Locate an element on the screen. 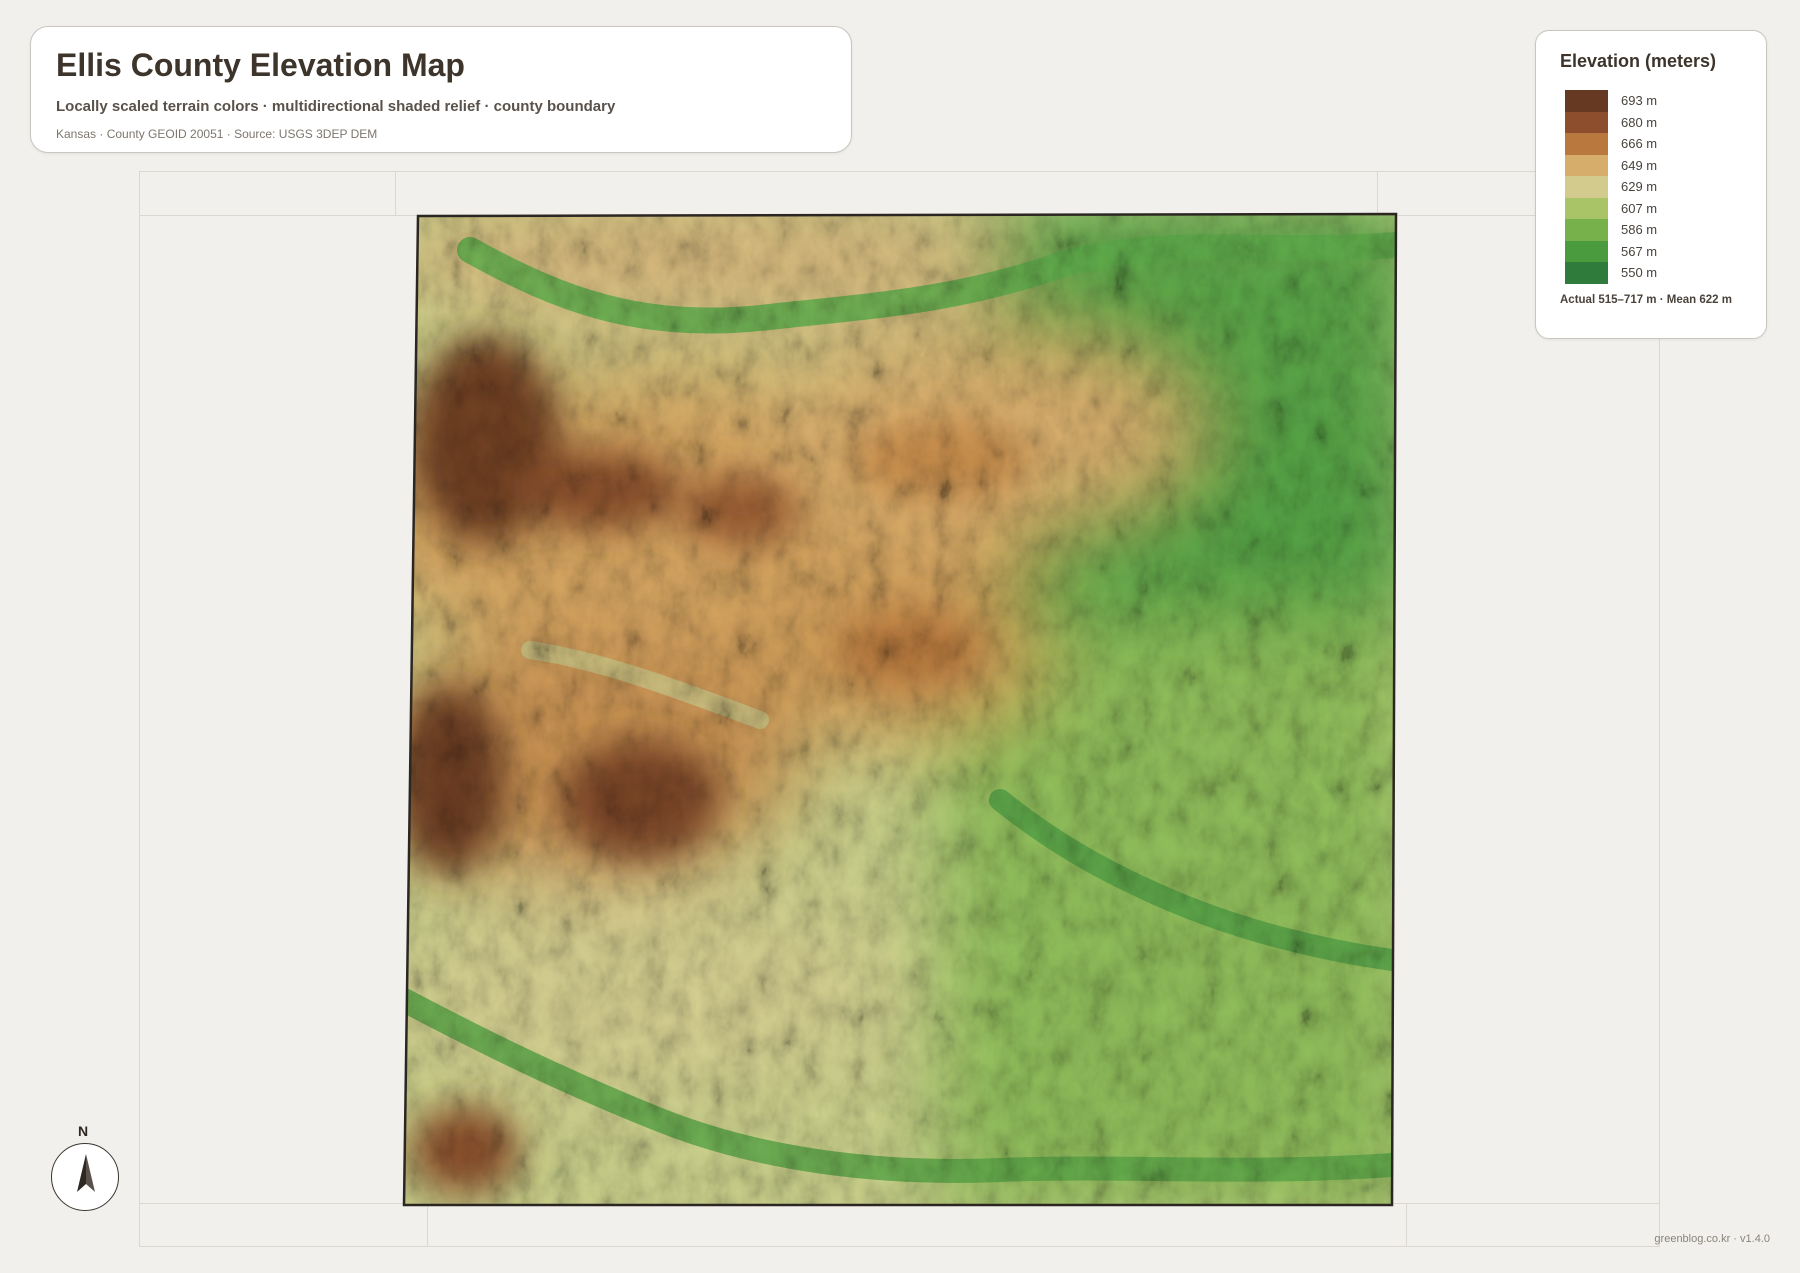  legend-label: 666 m is located at coordinates (1639, 143).